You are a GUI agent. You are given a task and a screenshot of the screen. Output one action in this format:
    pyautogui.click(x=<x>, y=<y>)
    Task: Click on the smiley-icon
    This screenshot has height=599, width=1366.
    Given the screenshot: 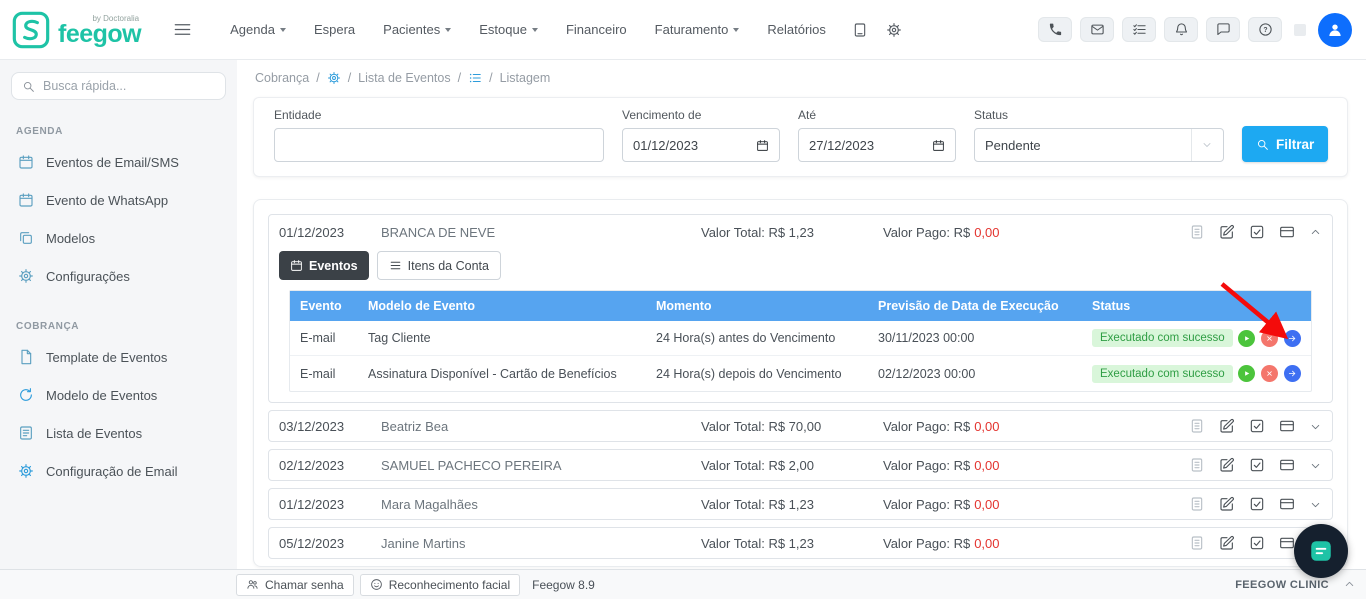 What is the action you would take?
    pyautogui.click(x=376, y=584)
    